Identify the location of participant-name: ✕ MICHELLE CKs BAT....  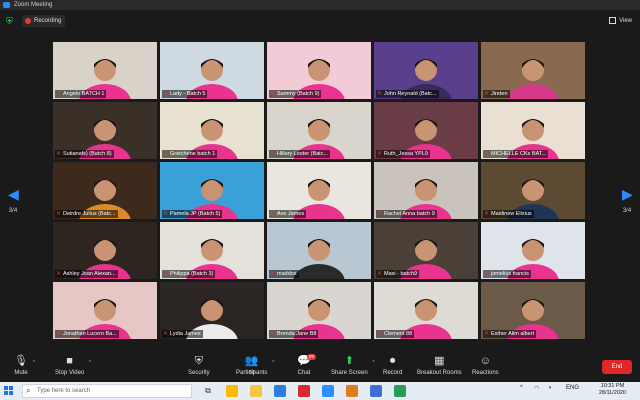
(516, 154).